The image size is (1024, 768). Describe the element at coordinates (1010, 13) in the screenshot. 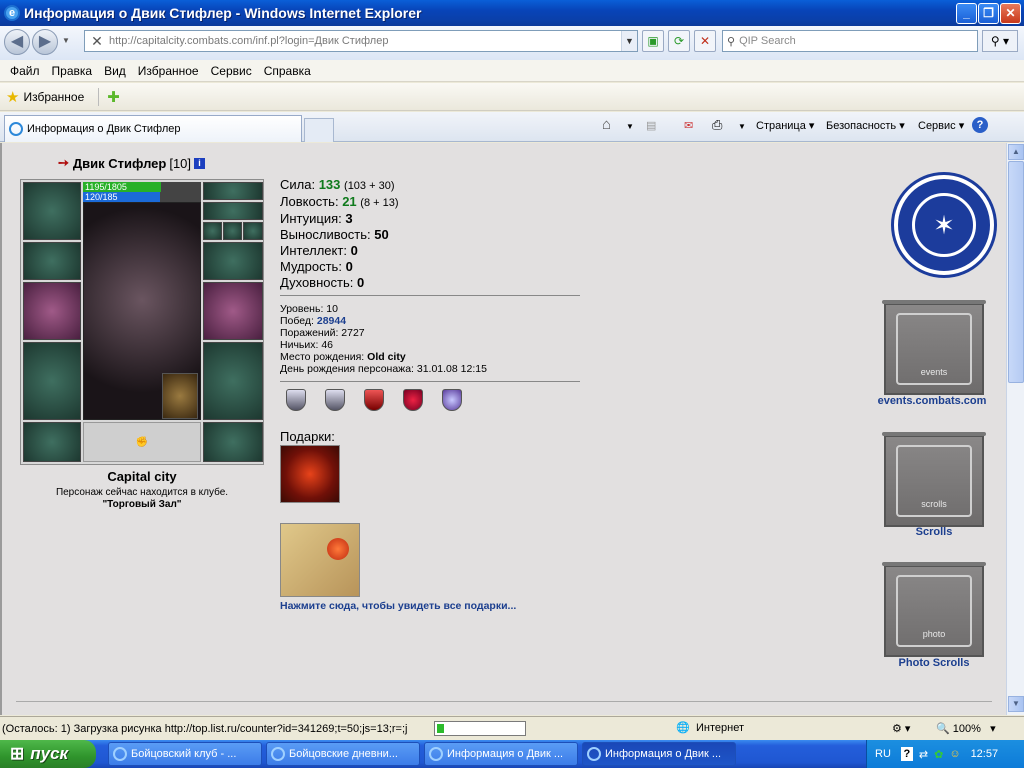

I see `close-button: ✕` at that location.